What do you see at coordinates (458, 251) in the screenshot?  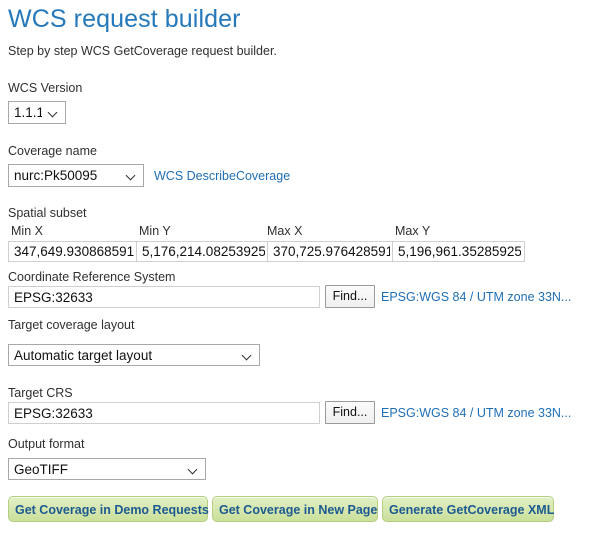 I see `max-y-input` at bounding box center [458, 251].